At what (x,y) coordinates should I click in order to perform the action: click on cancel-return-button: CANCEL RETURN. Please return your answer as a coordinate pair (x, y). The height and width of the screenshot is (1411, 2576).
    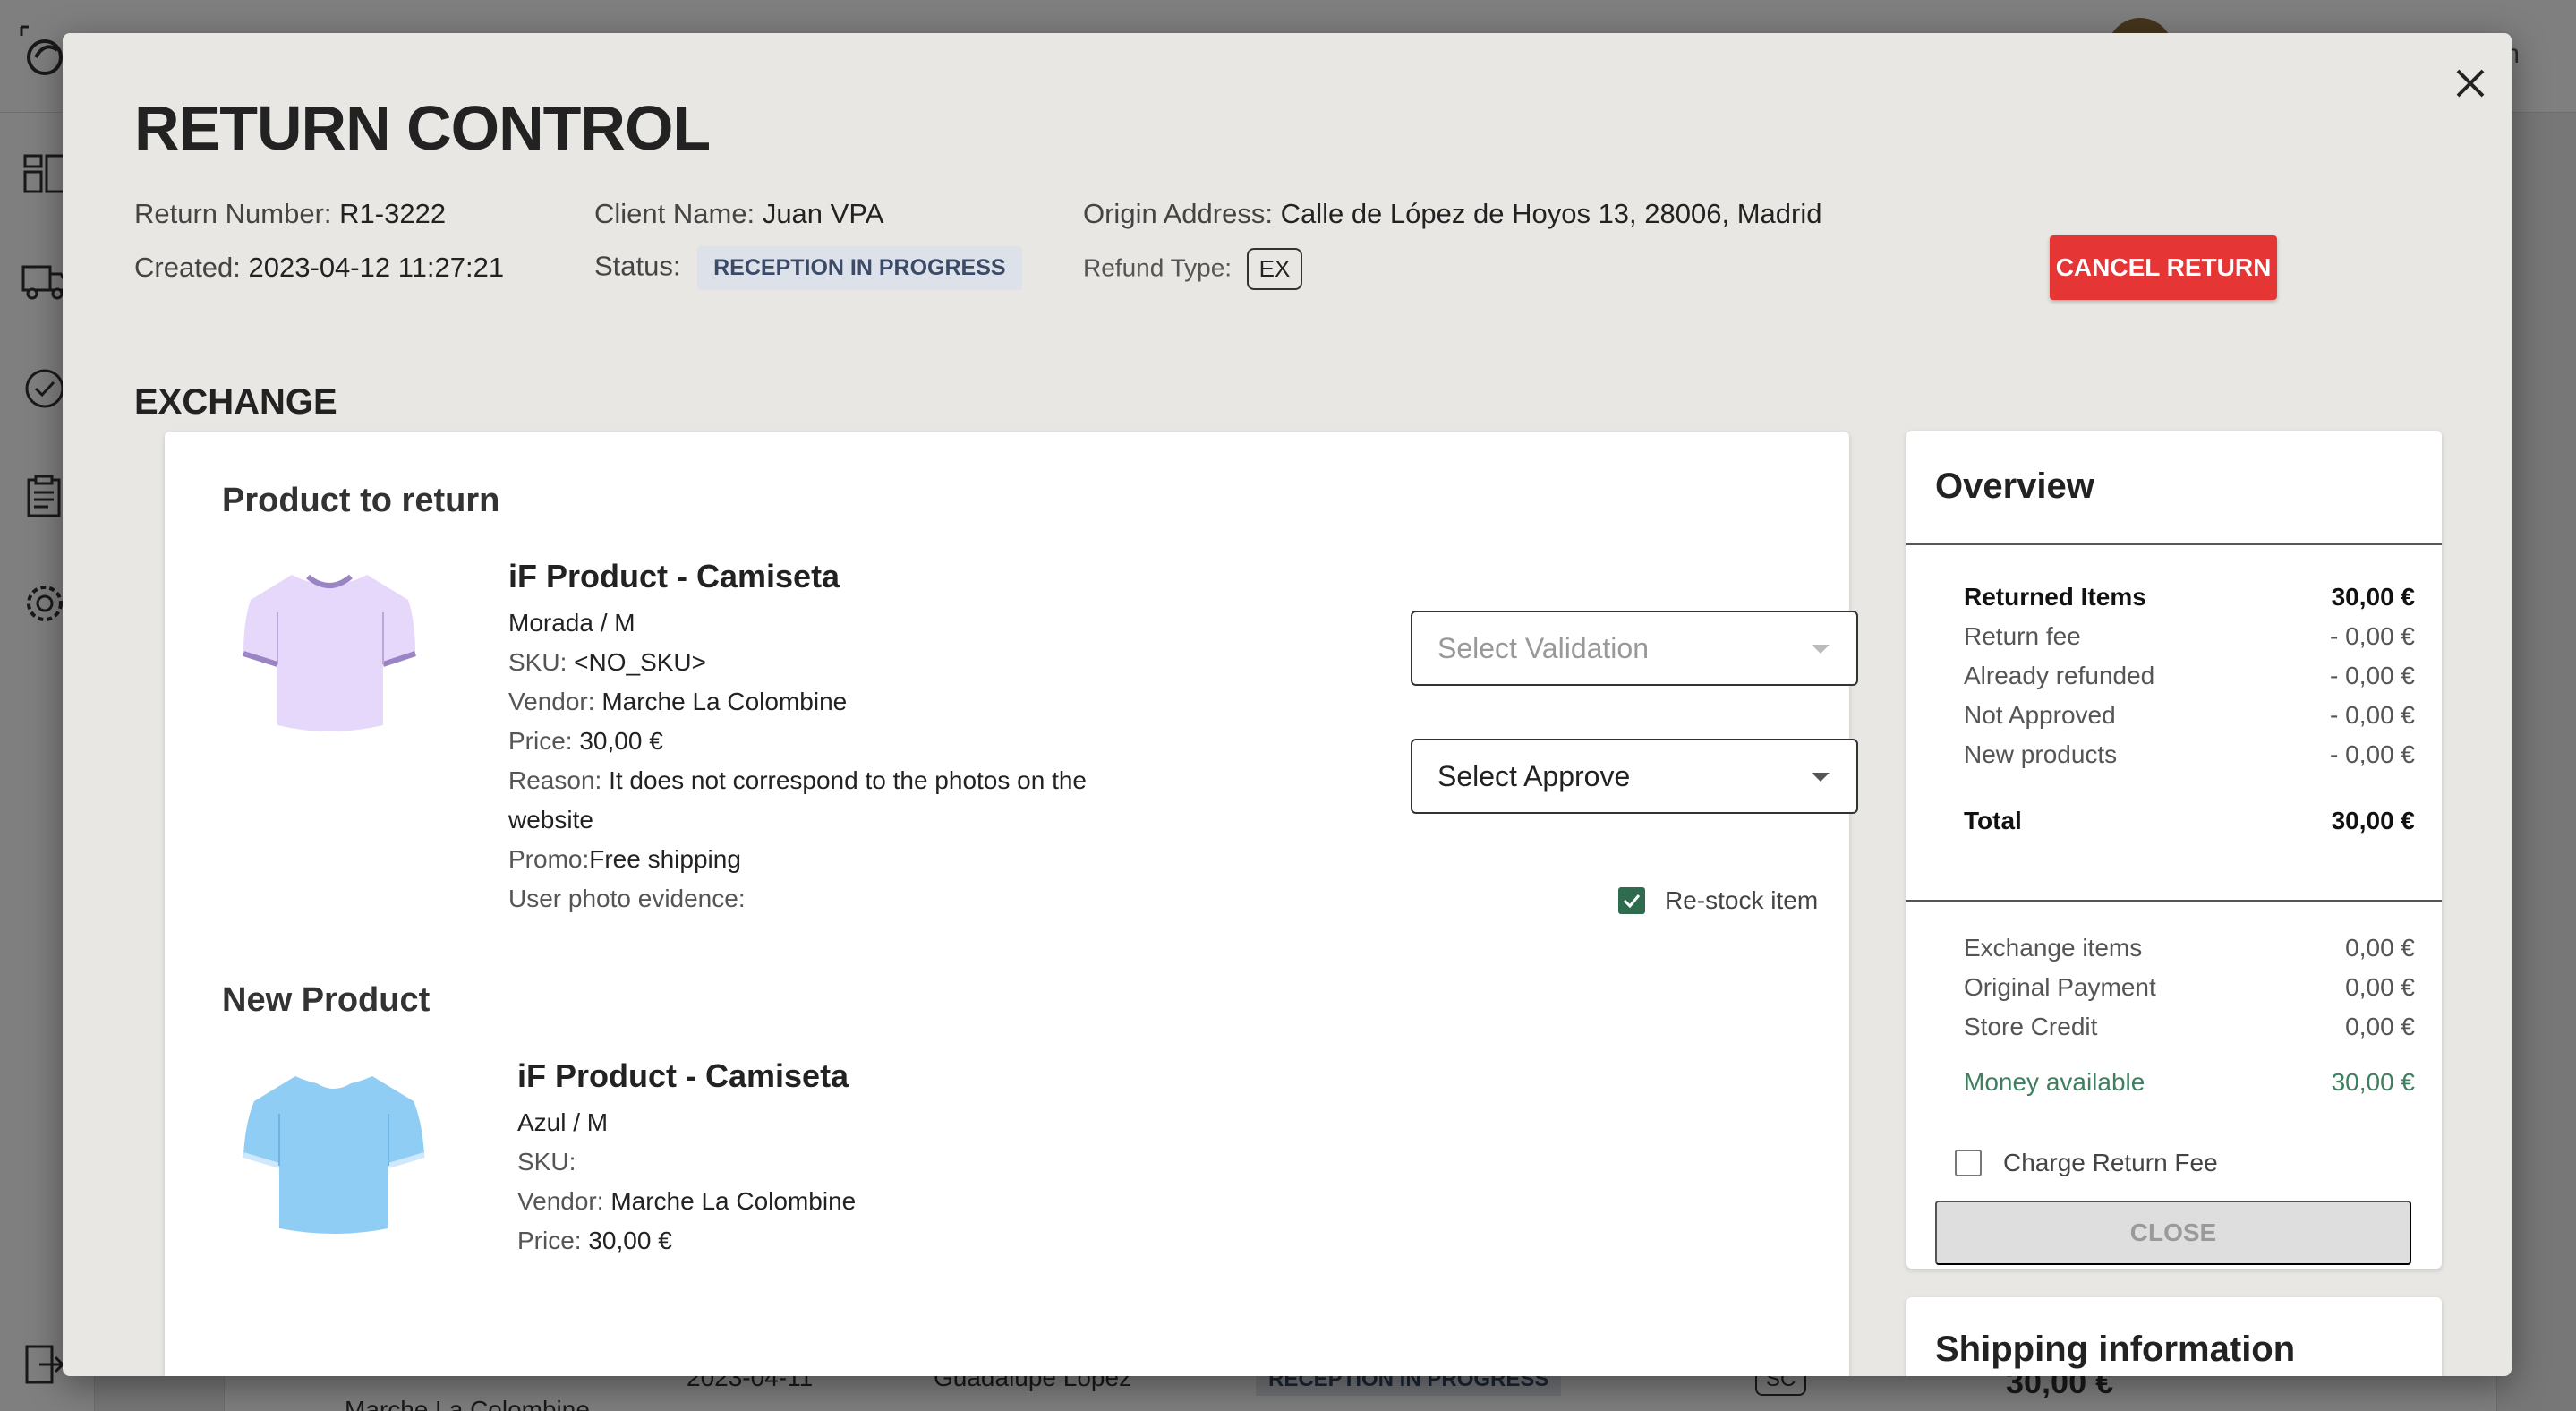
    Looking at the image, I should click on (2163, 267).